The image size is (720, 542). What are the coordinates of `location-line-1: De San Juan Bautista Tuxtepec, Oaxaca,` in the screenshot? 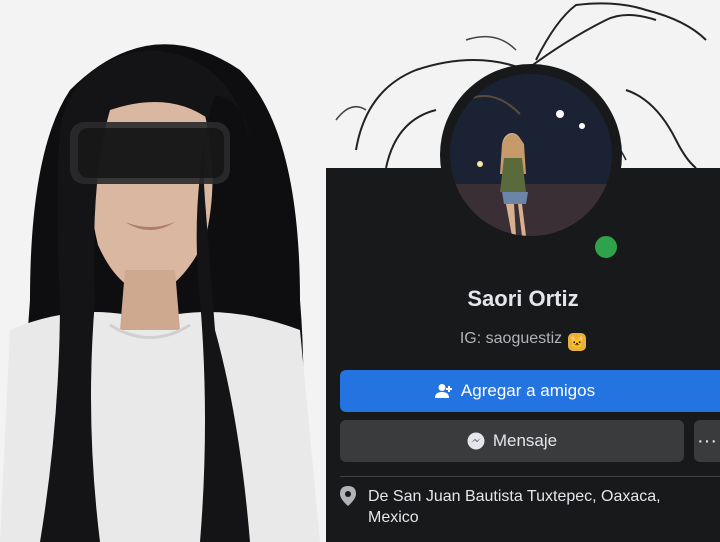 It's located at (514, 496).